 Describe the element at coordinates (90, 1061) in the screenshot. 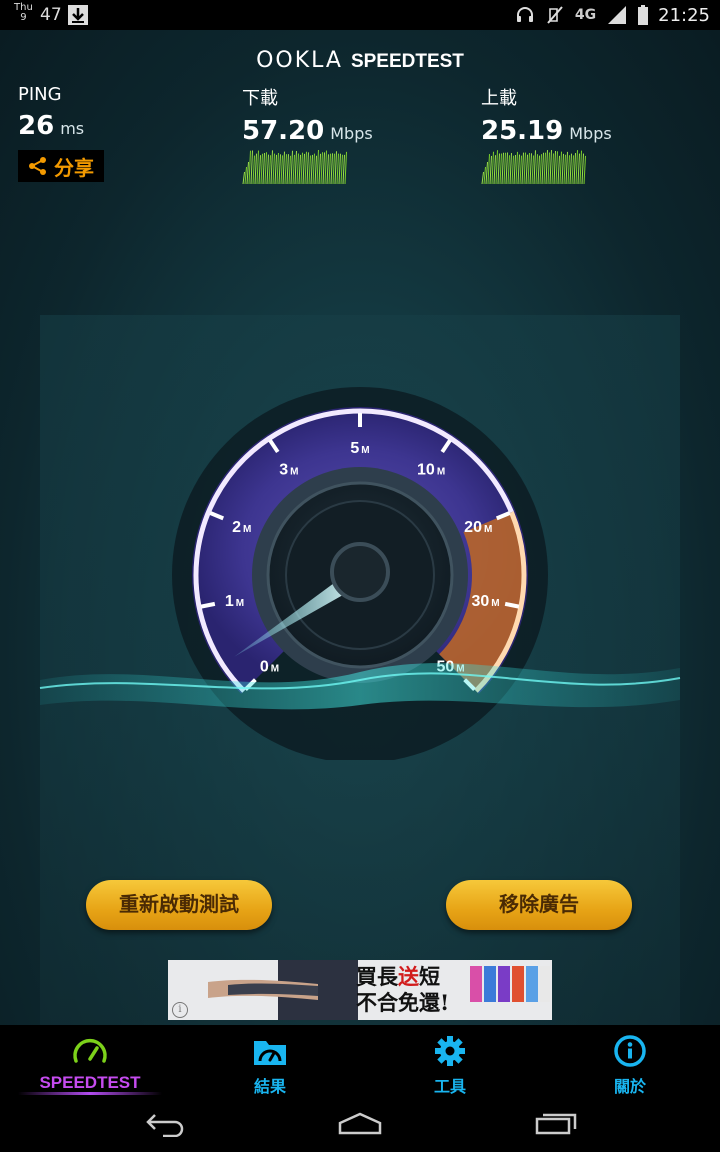

I see `tab-speedtest: SPEEDTEST` at that location.